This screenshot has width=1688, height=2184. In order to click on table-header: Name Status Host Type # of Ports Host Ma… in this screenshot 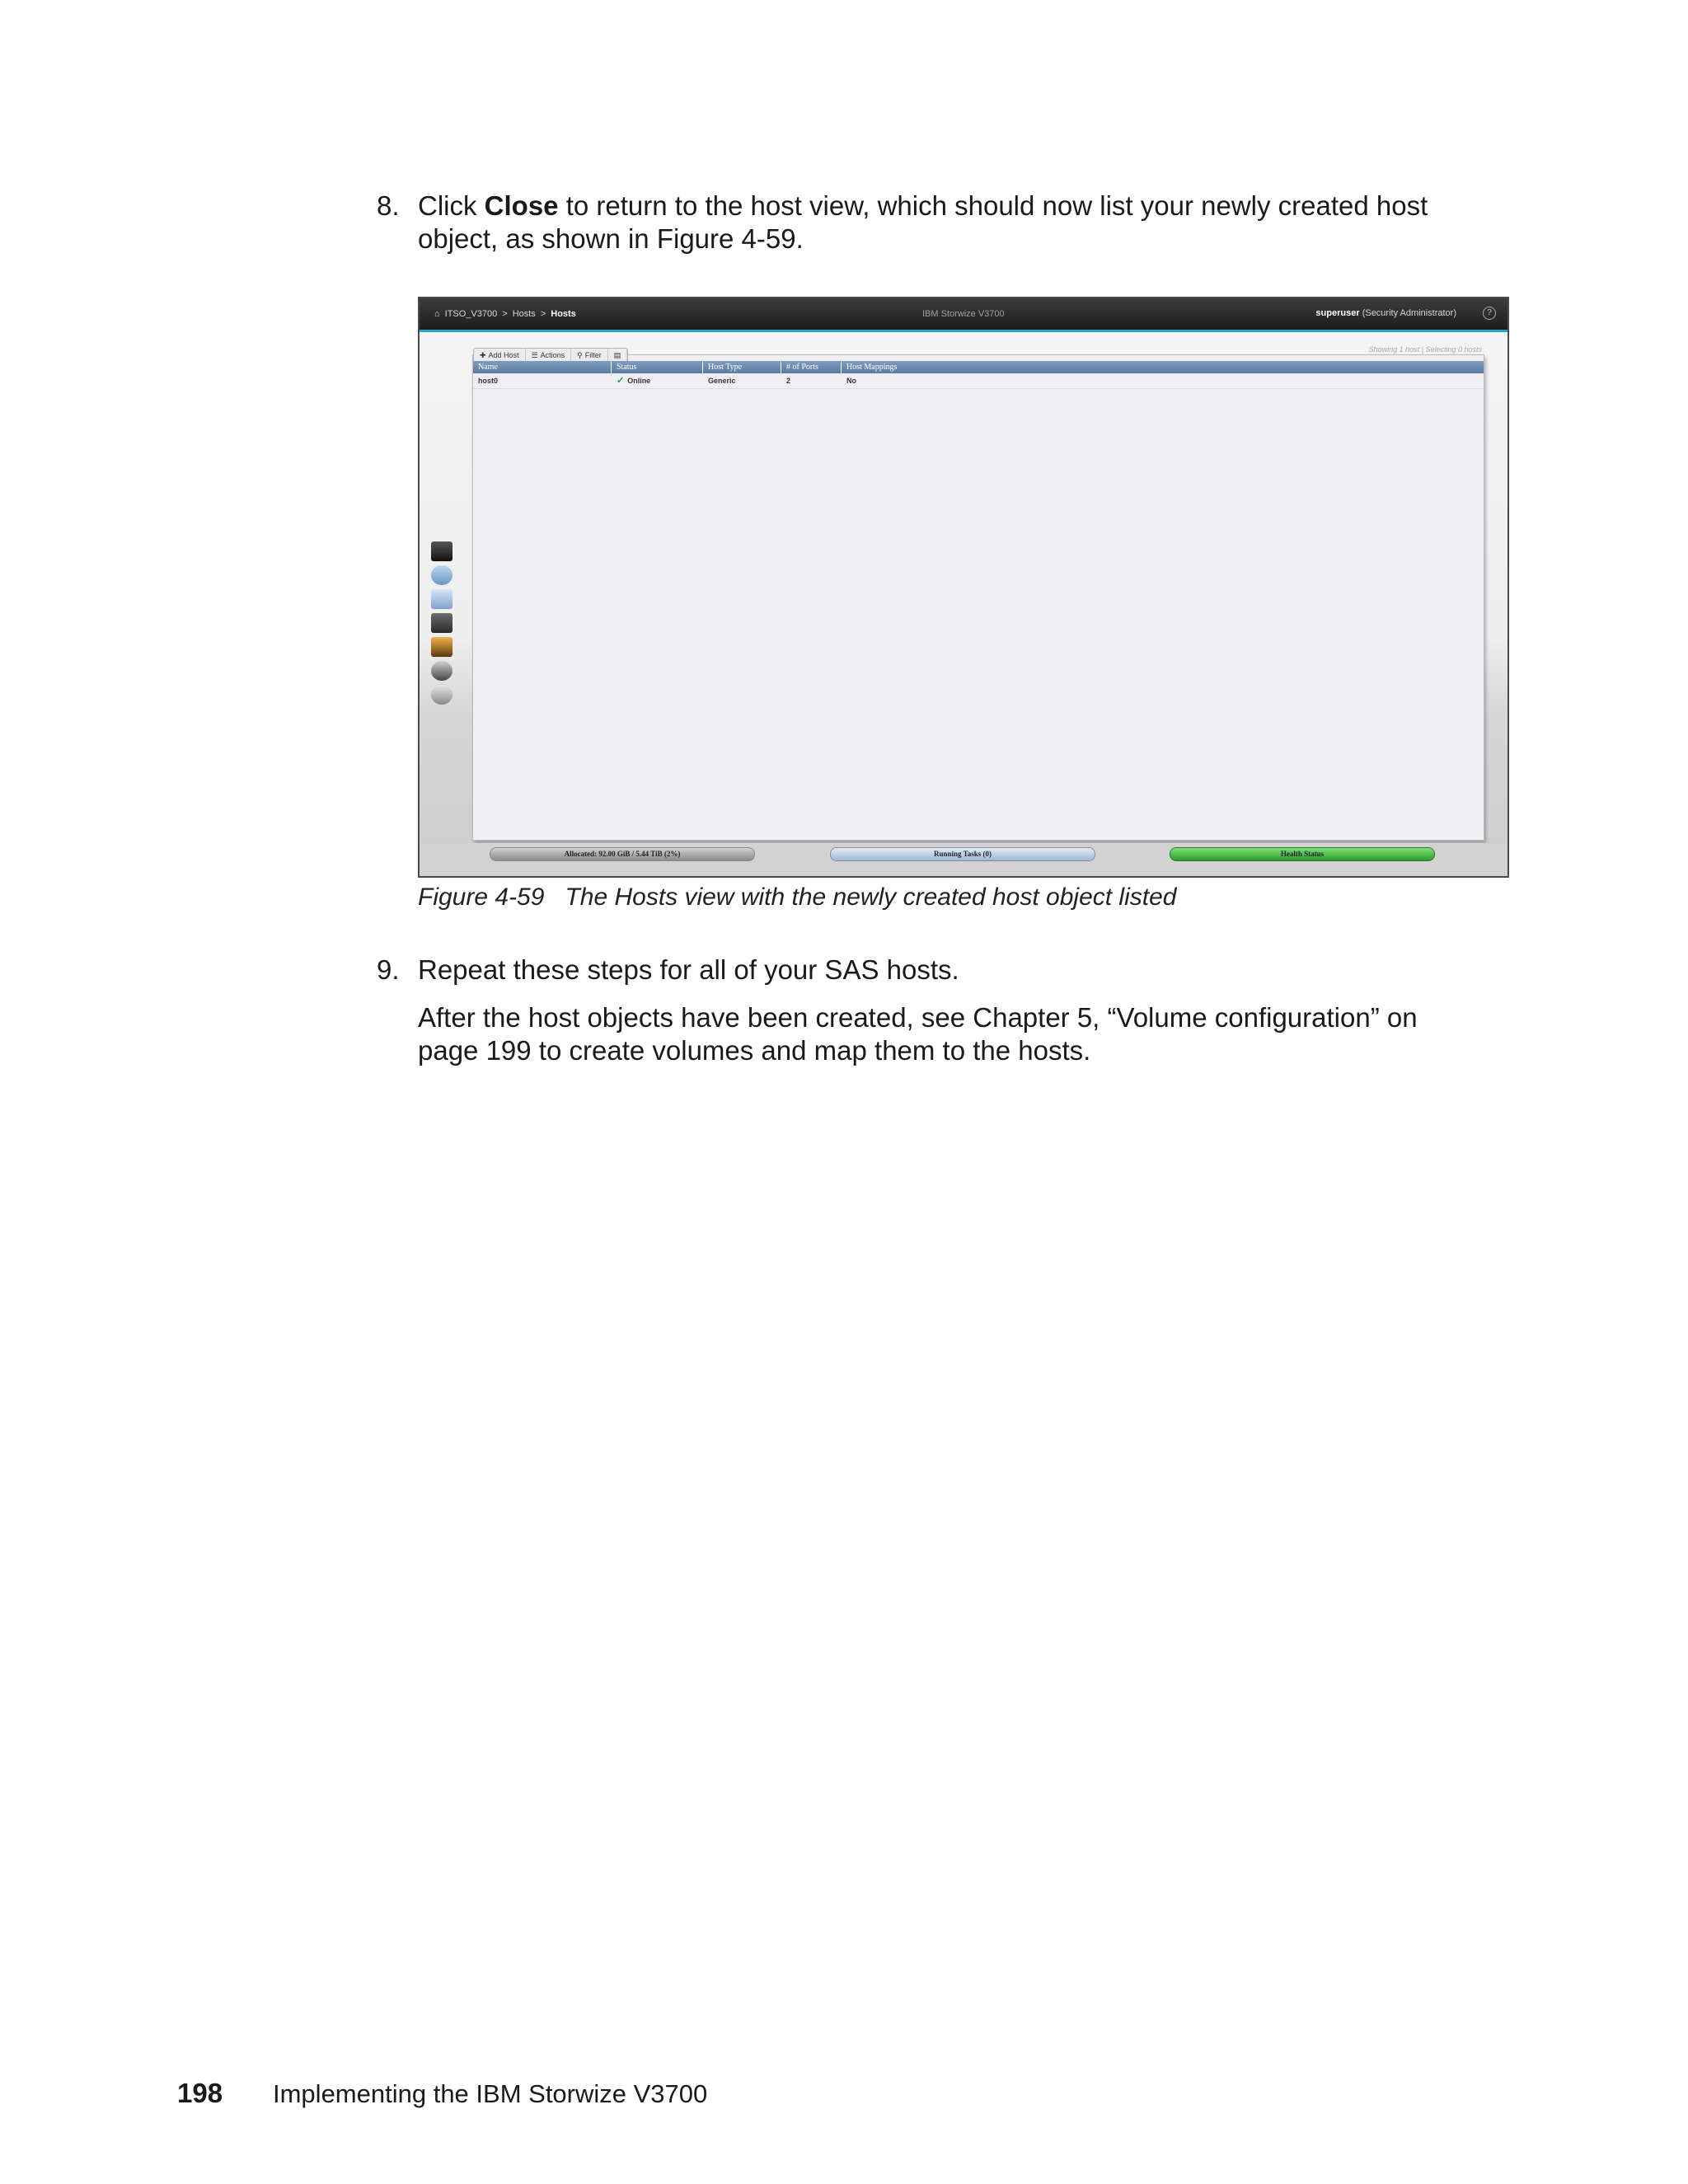, I will do `click(978, 367)`.